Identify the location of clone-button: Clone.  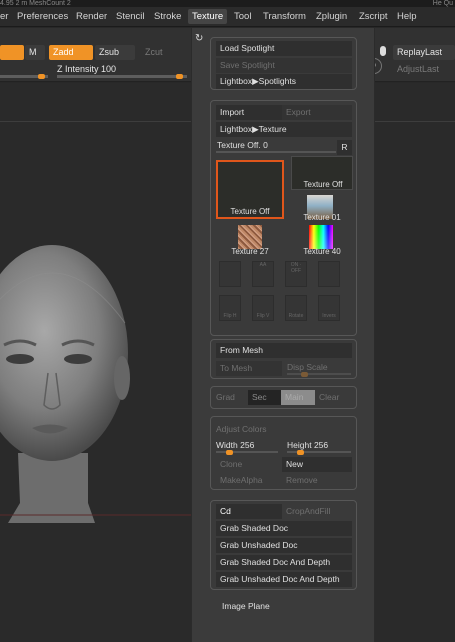
(249, 464).